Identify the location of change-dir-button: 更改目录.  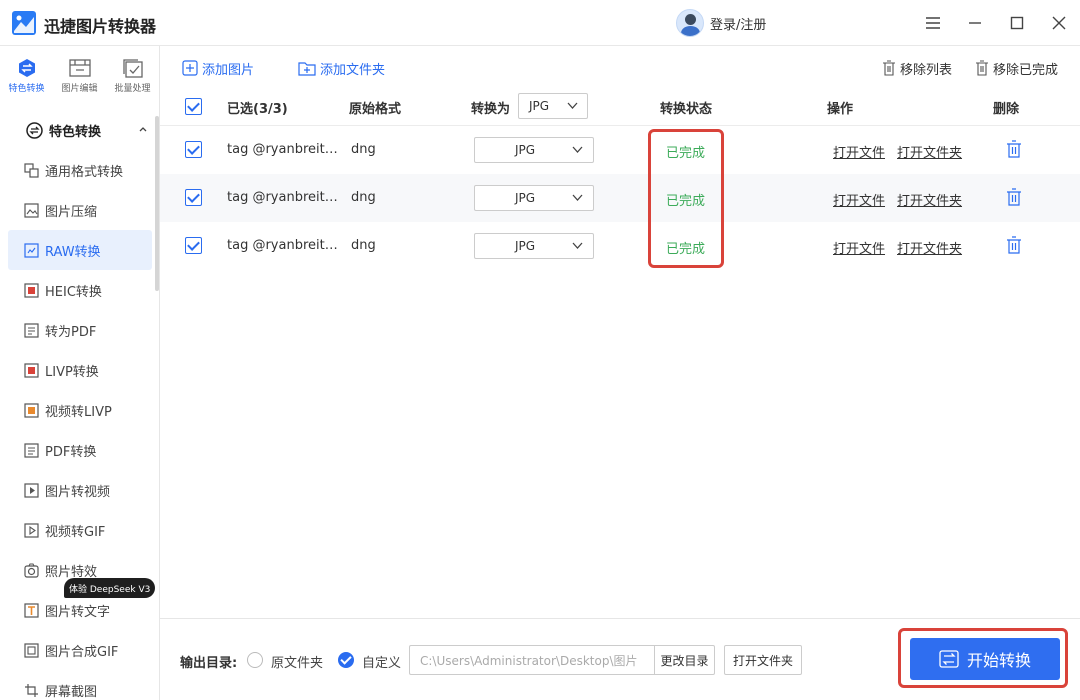
(684, 660).